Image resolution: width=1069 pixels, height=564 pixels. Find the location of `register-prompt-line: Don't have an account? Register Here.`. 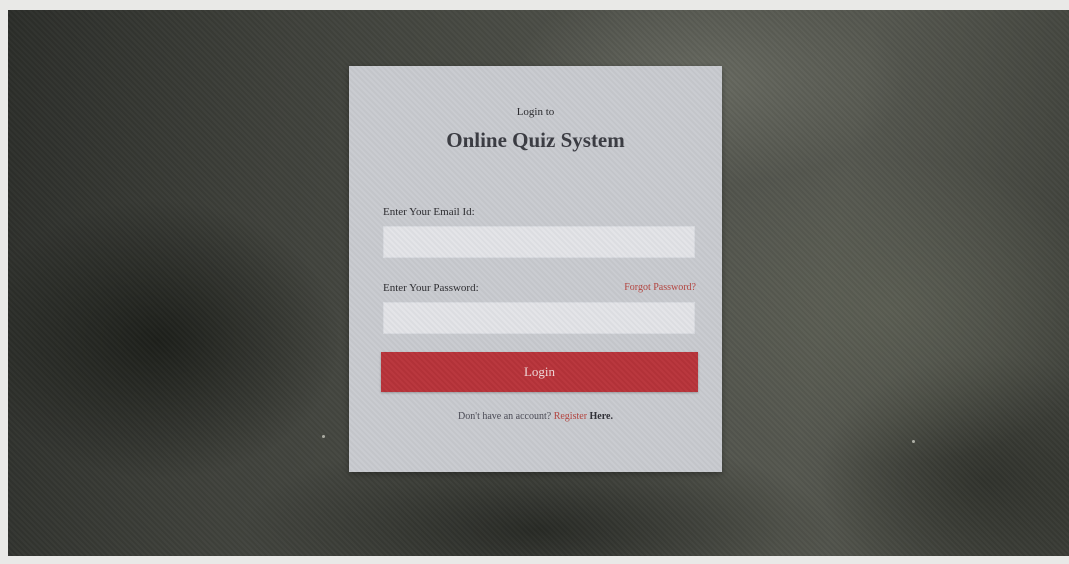

register-prompt-line: Don't have an account? Register Here. is located at coordinates (535, 416).